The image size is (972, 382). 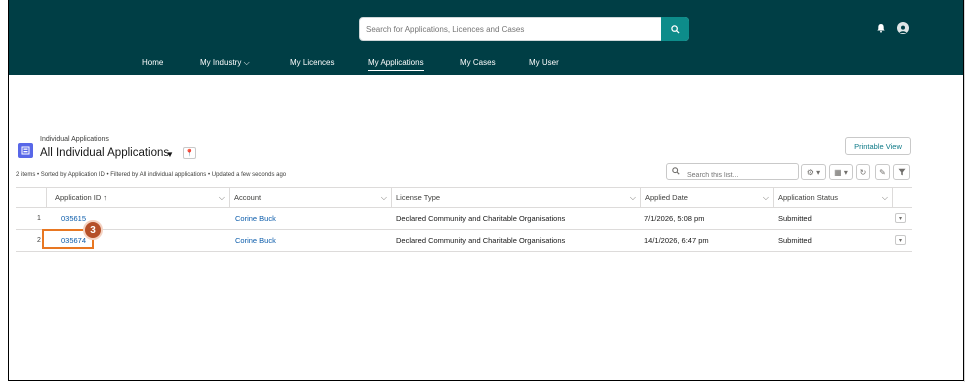 I want to click on list-search, so click(x=732, y=173).